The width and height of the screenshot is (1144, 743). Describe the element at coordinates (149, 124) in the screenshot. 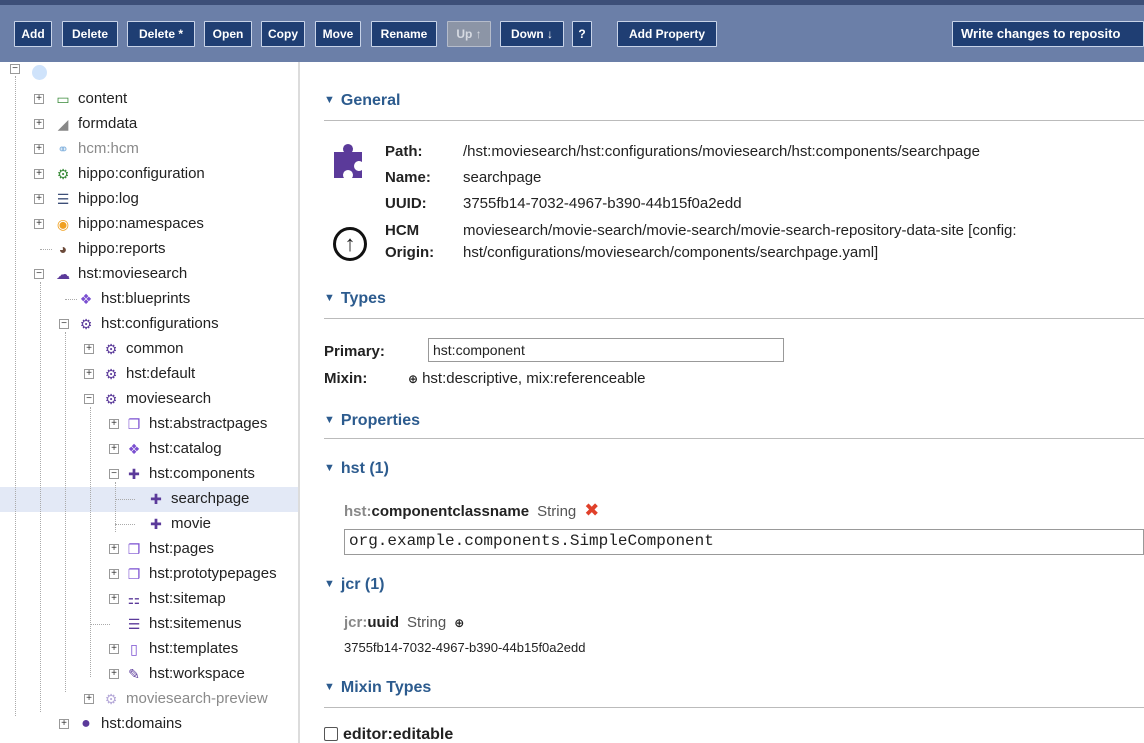

I see `tree-node-formdata: + ◢ formdata` at that location.